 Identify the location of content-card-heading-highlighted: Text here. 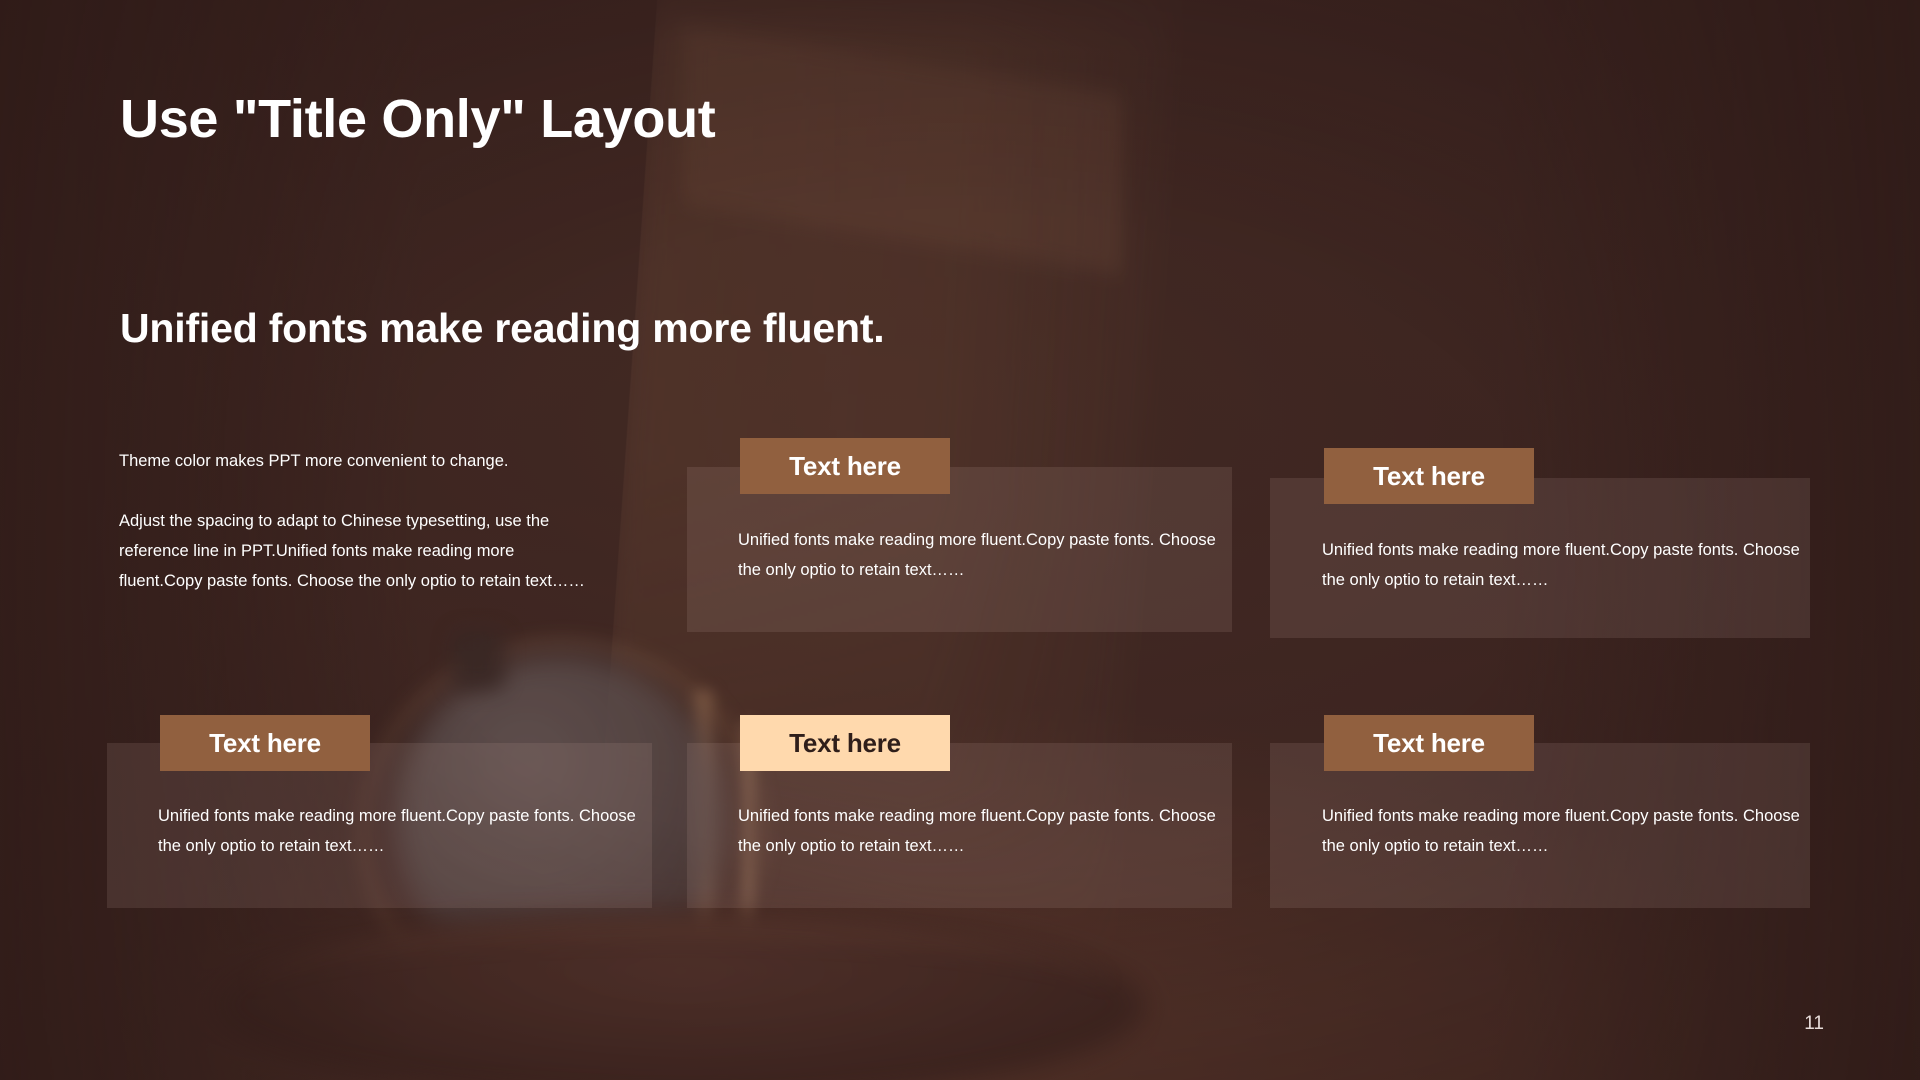
(845, 743).